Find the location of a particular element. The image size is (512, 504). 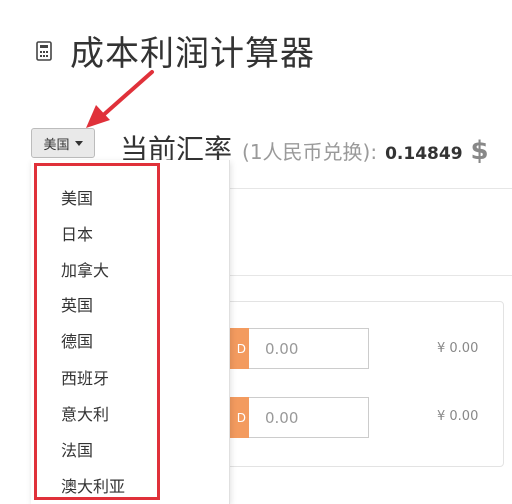

rate-subtitle: (1人民币兑换): is located at coordinates (310, 152).